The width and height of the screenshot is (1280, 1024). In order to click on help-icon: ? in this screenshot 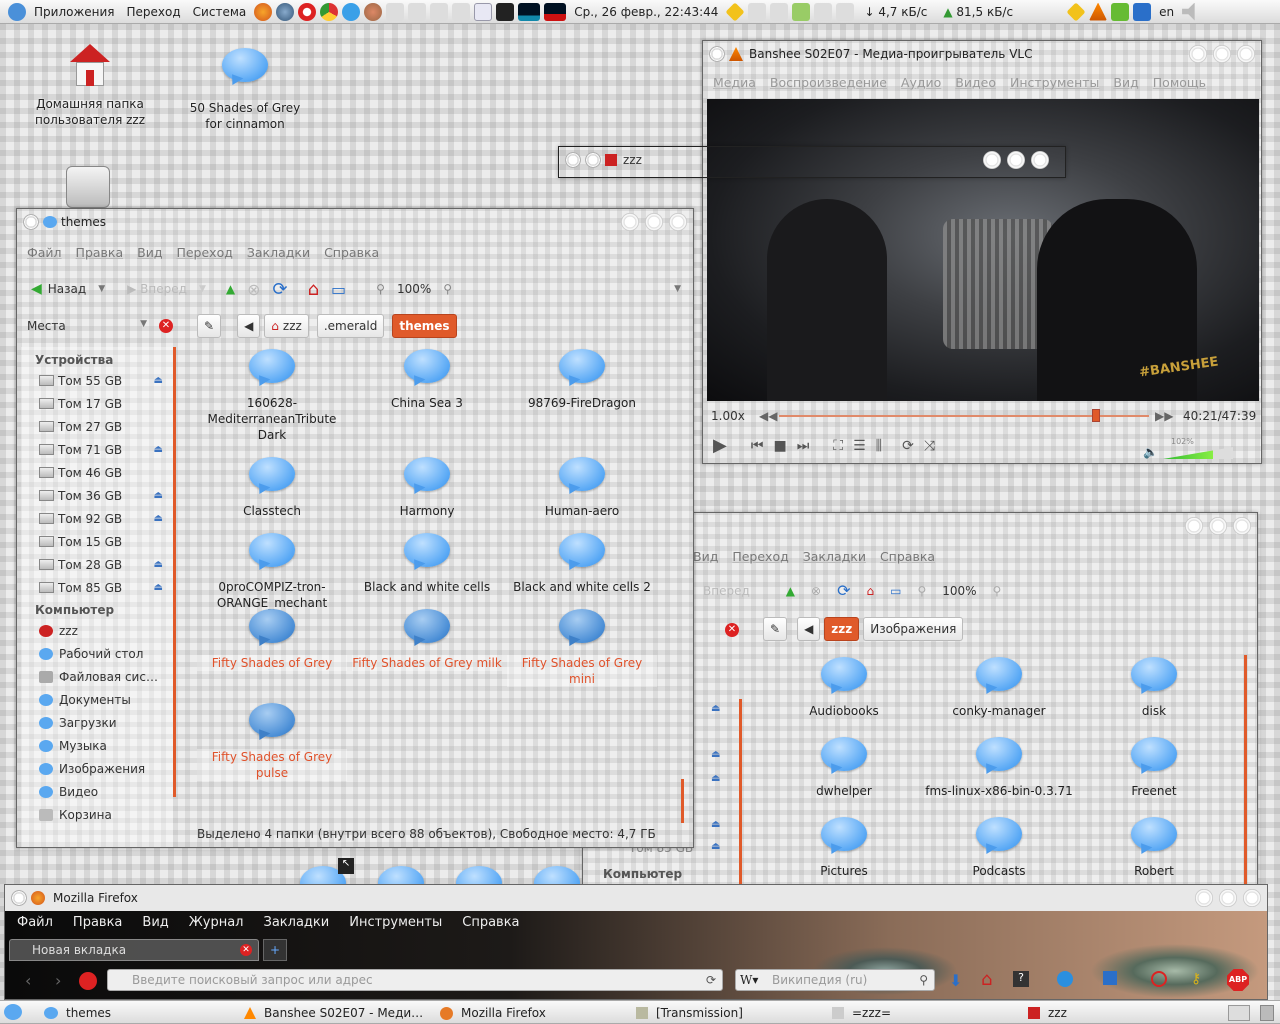, I will do `click(1021, 979)`.